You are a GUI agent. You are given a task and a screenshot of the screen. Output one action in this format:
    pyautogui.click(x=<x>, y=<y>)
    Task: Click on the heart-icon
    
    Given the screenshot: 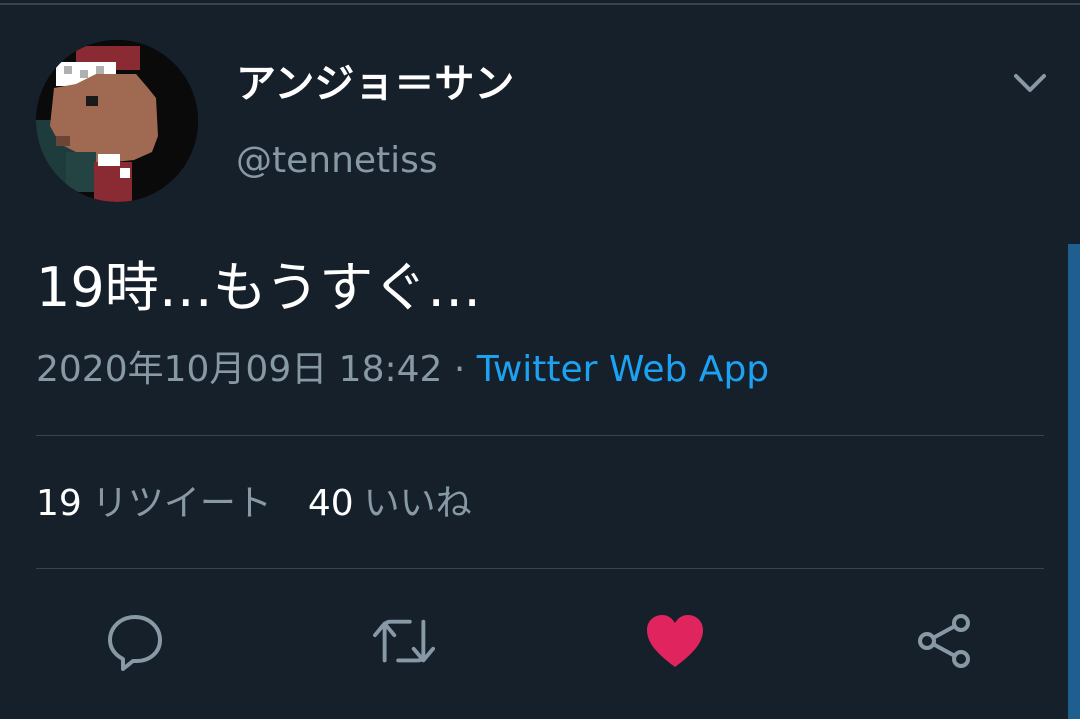 What is the action you would take?
    pyautogui.click(x=675, y=641)
    